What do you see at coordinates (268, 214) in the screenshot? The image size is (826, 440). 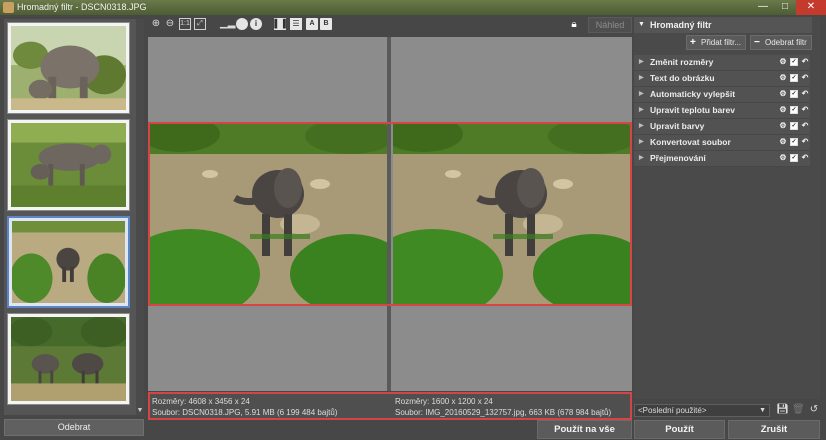 I see `original-image` at bounding box center [268, 214].